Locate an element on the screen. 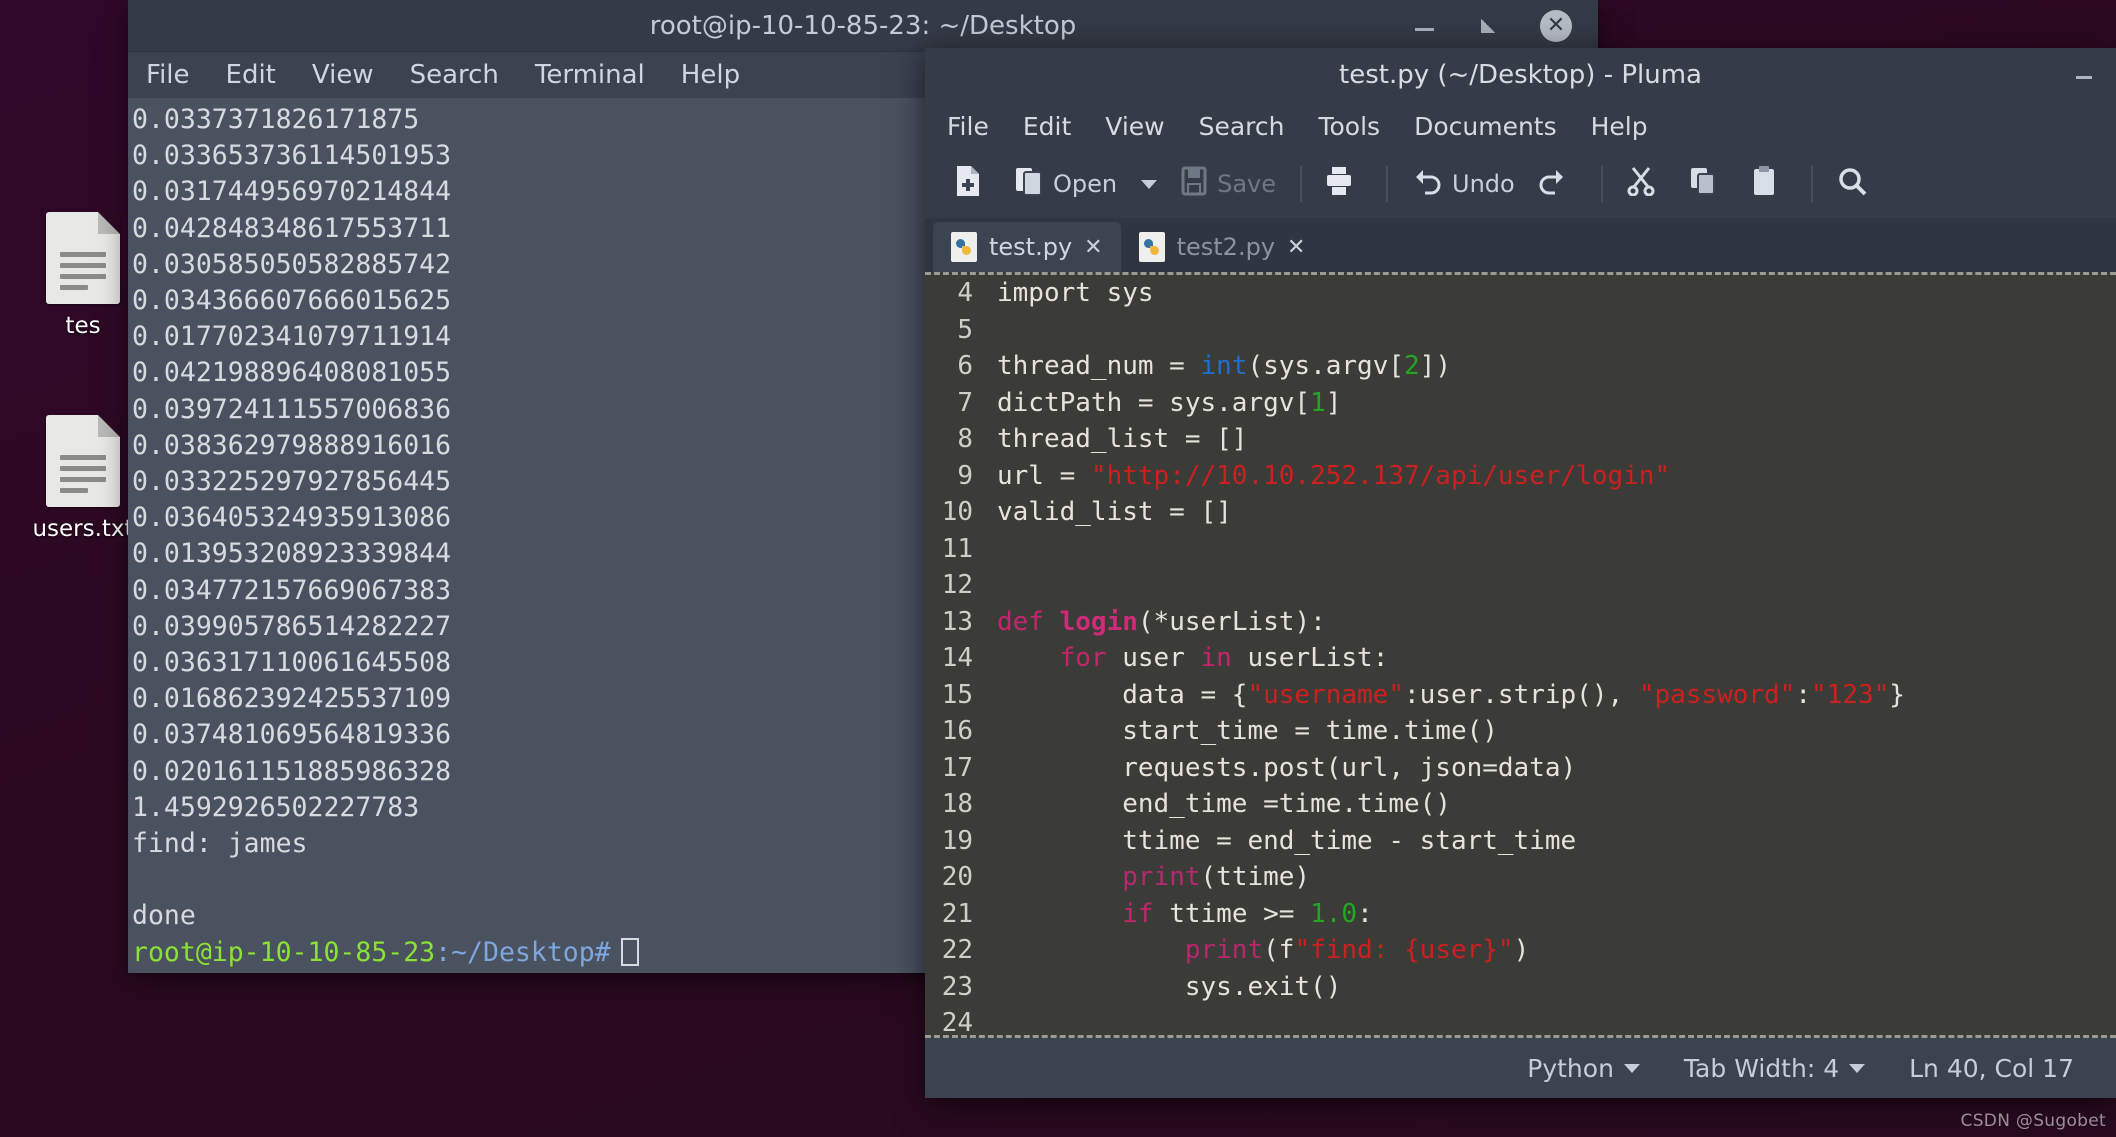  pluma-toolbar: Open Save Undo is located at coordinates (1520, 184).